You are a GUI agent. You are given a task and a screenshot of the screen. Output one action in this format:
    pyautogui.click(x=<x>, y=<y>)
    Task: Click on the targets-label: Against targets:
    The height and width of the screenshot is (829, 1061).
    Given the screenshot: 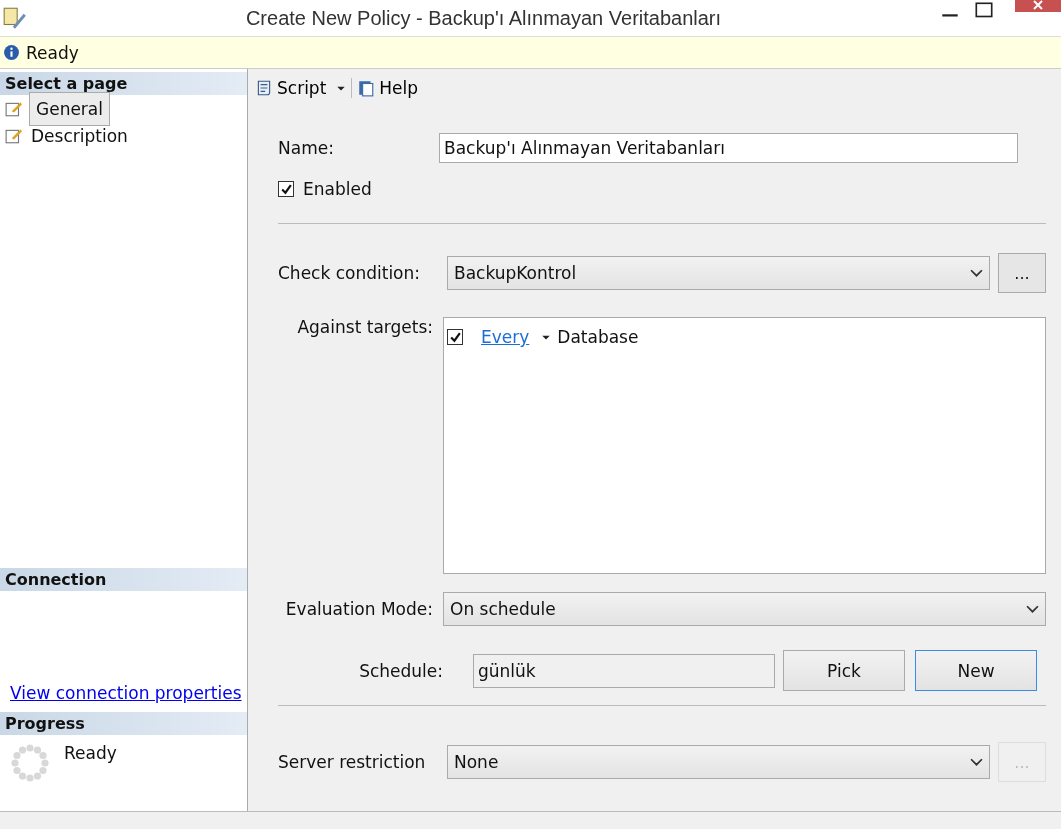 What is the action you would take?
    pyautogui.click(x=365, y=327)
    